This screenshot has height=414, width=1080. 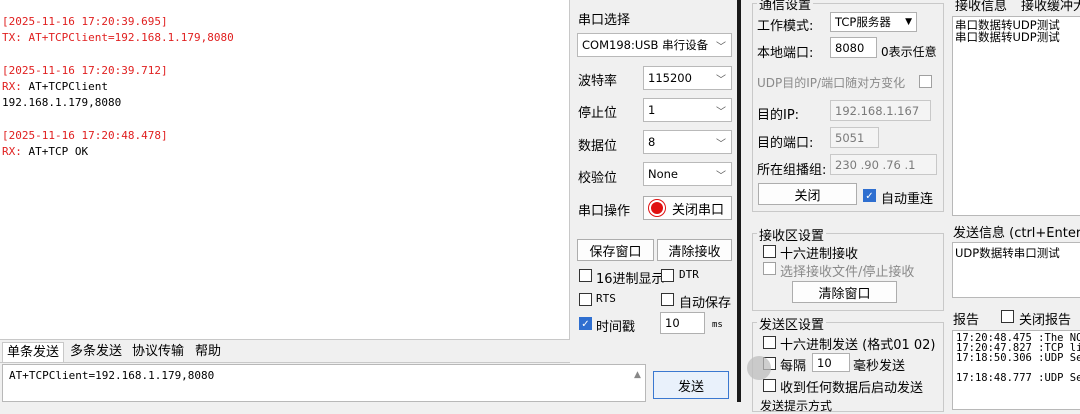 I want to click on port-select: COM198:USB 串行设备 ﹀, so click(x=654, y=45).